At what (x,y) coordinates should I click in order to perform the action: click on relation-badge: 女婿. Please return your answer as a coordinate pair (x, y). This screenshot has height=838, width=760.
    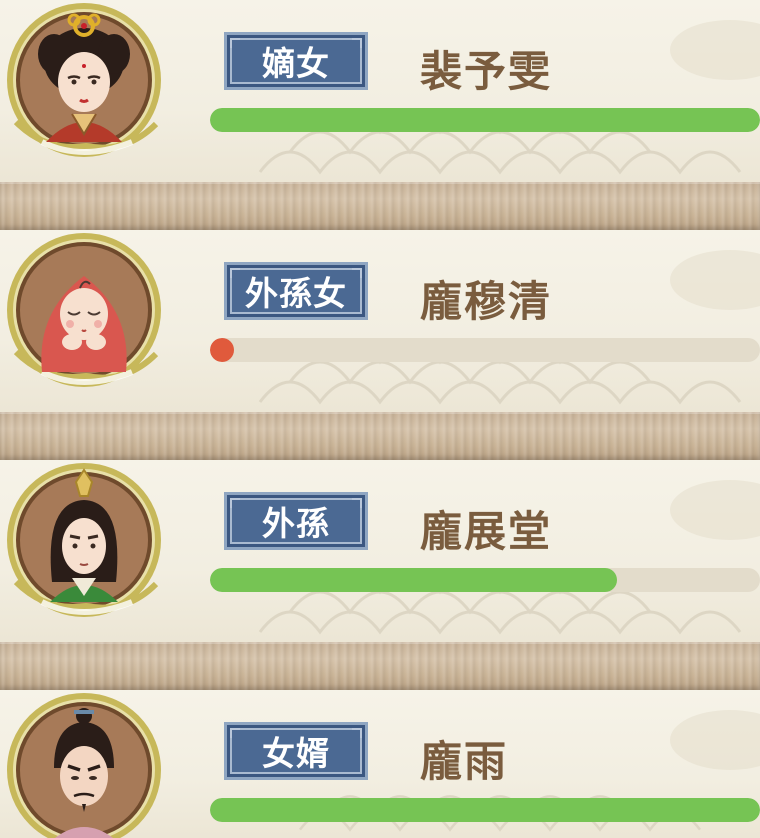
    Looking at the image, I should click on (296, 751).